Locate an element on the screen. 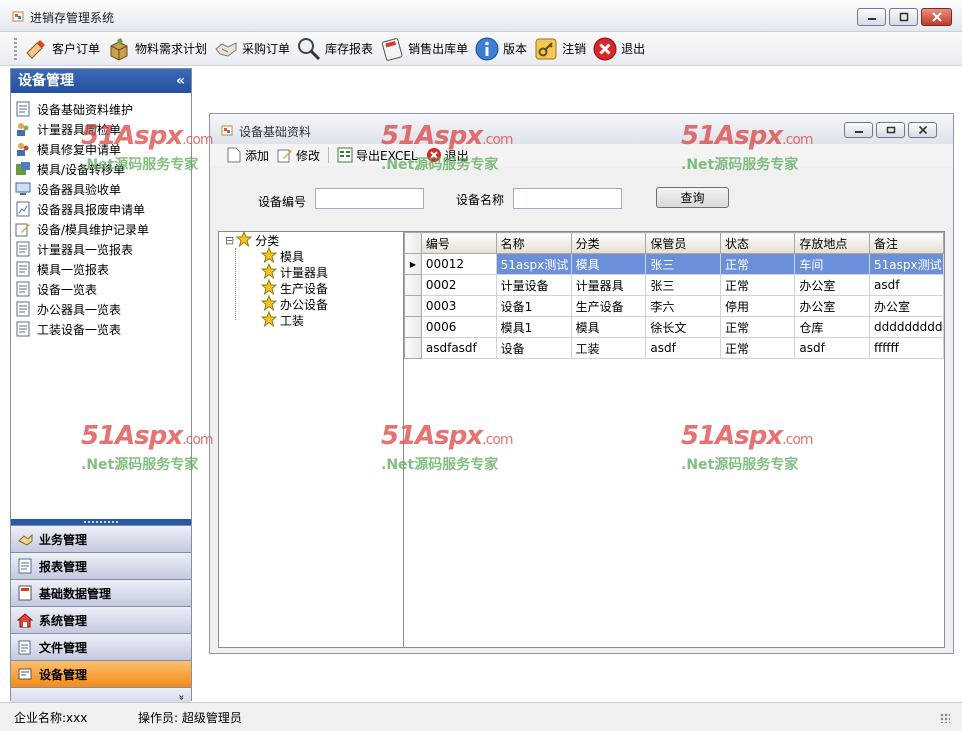 The image size is (962, 731). collapse-icon: « is located at coordinates (180, 81).